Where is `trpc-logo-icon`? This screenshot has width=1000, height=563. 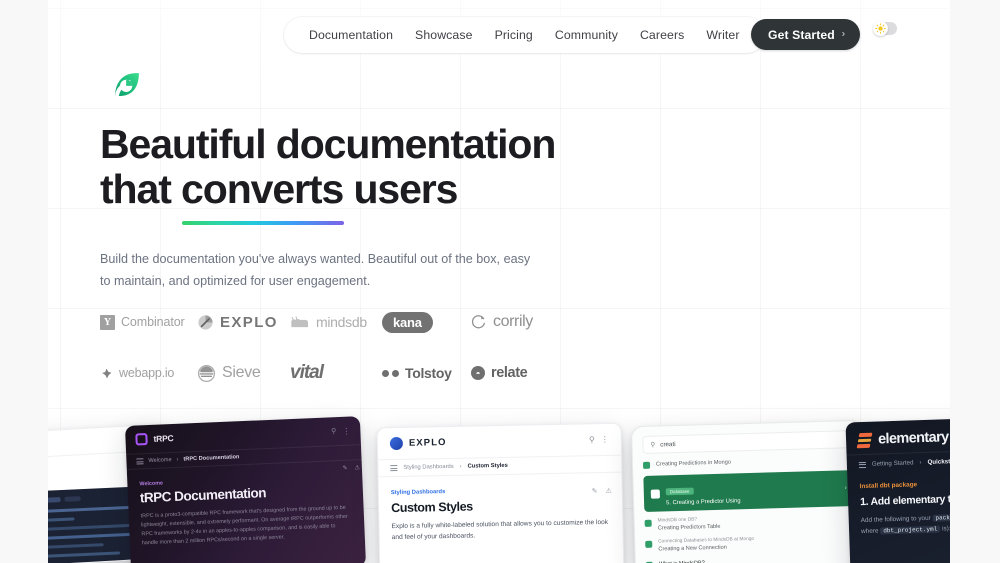 trpc-logo-icon is located at coordinates (141, 439).